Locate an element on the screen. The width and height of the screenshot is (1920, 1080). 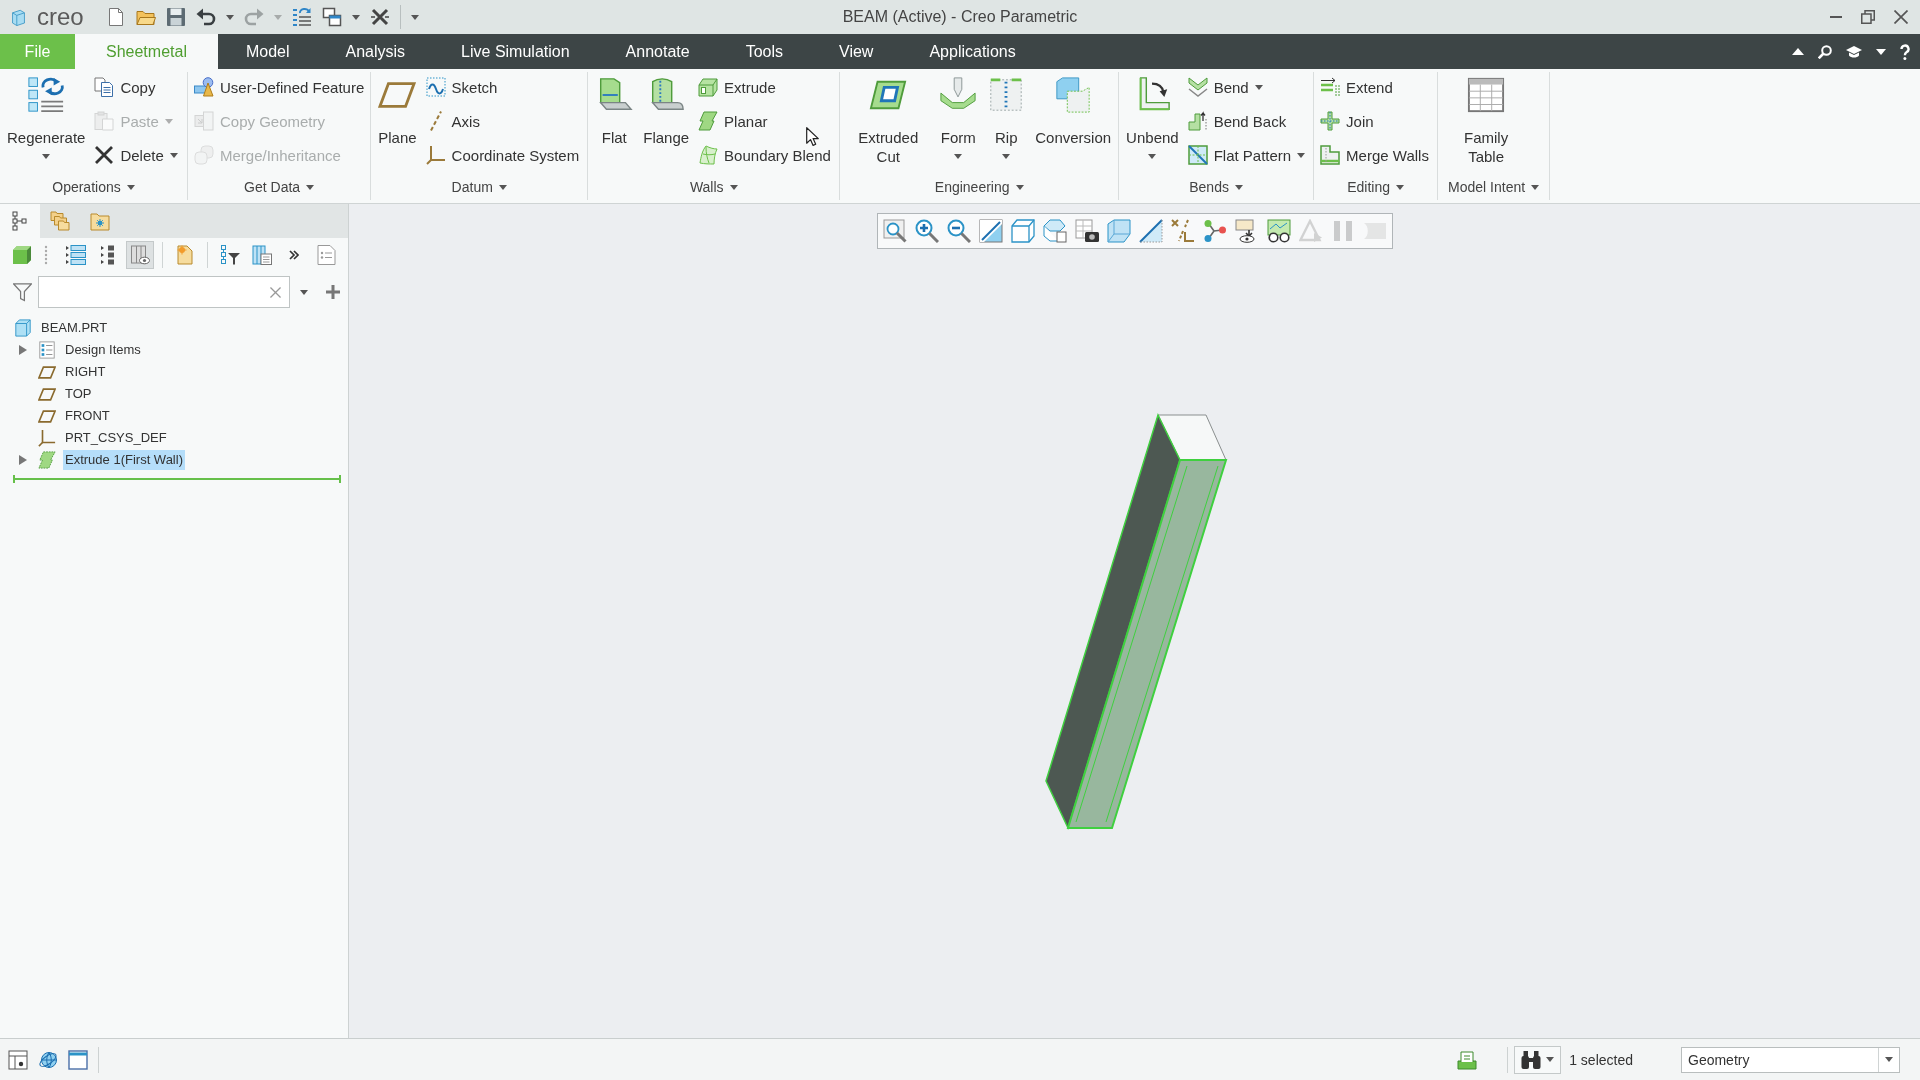
panel-eye-icon is located at coordinates (18, 1059).